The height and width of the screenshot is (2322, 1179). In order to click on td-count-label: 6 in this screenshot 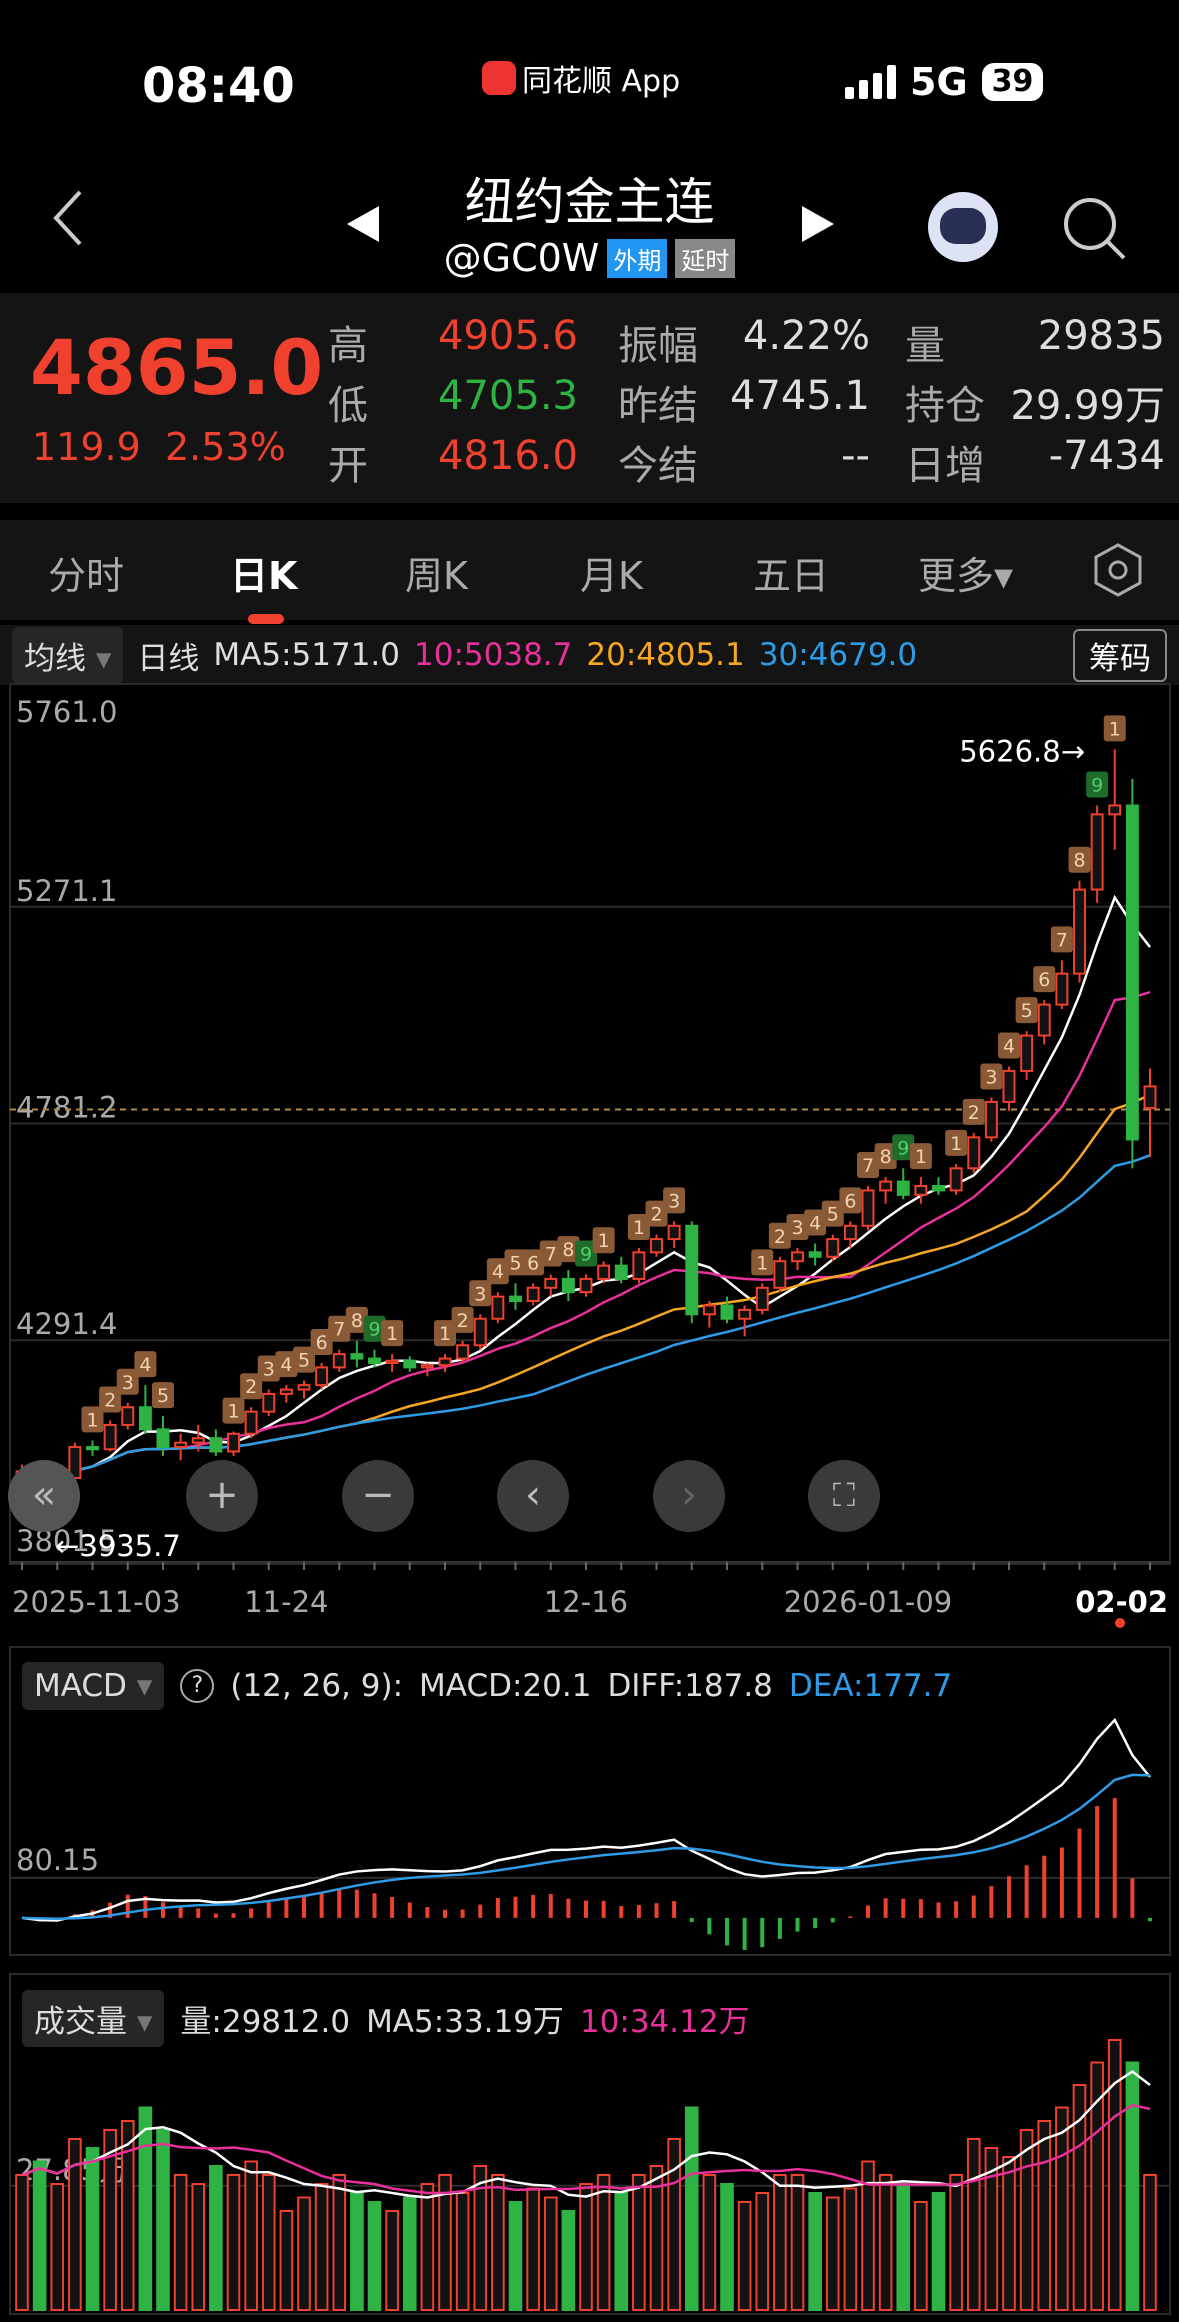, I will do `click(533, 1263)`.